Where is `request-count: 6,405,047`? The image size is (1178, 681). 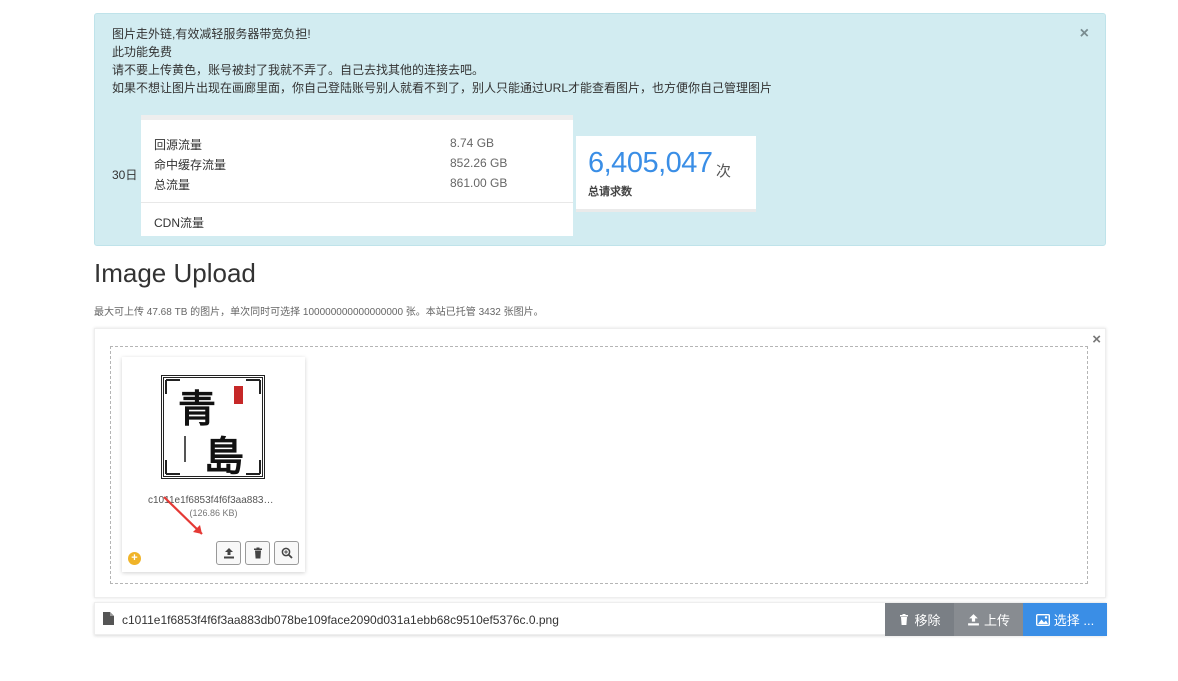
request-count: 6,405,047 is located at coordinates (650, 163).